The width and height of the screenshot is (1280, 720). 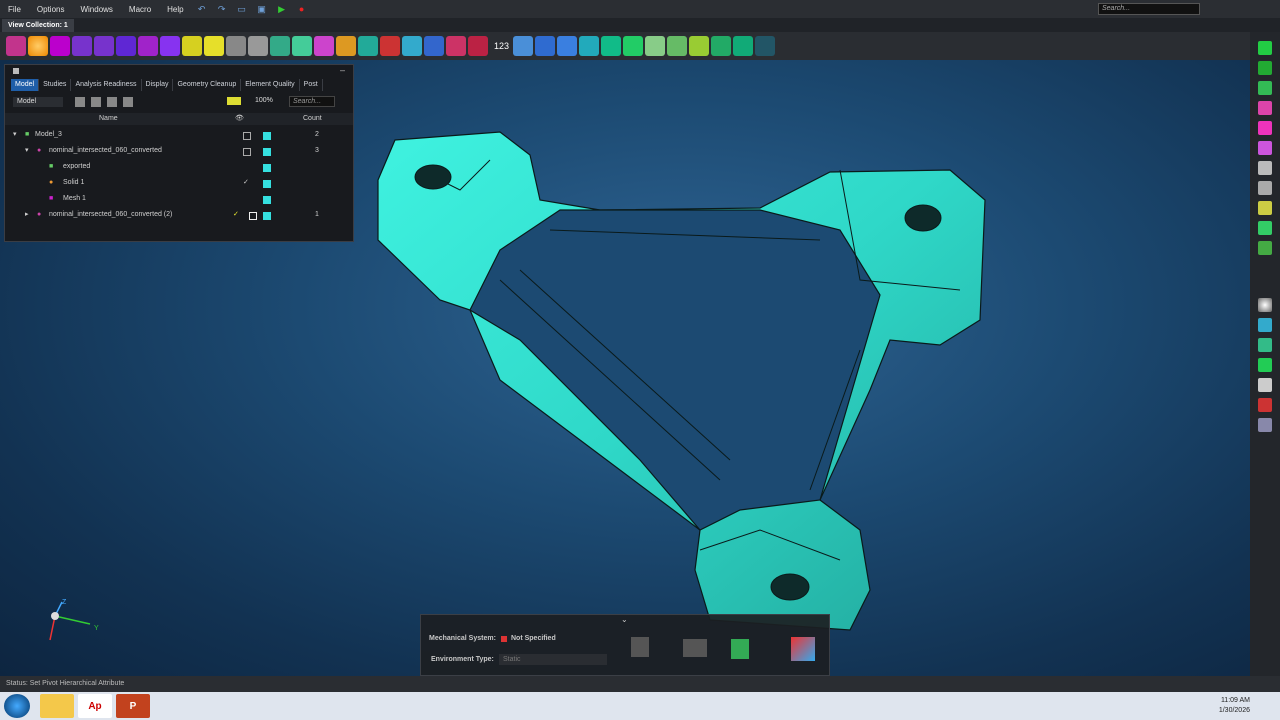 What do you see at coordinates (1265, 68) in the screenshot?
I see `node-icon` at bounding box center [1265, 68].